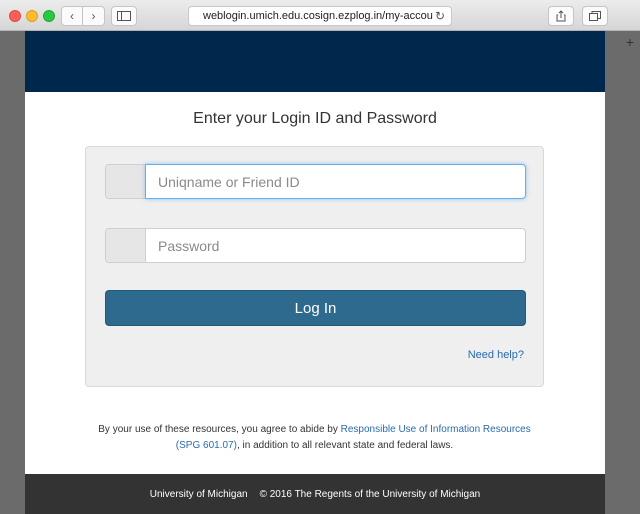 The width and height of the screenshot is (640, 514). I want to click on password-field, so click(315, 245).